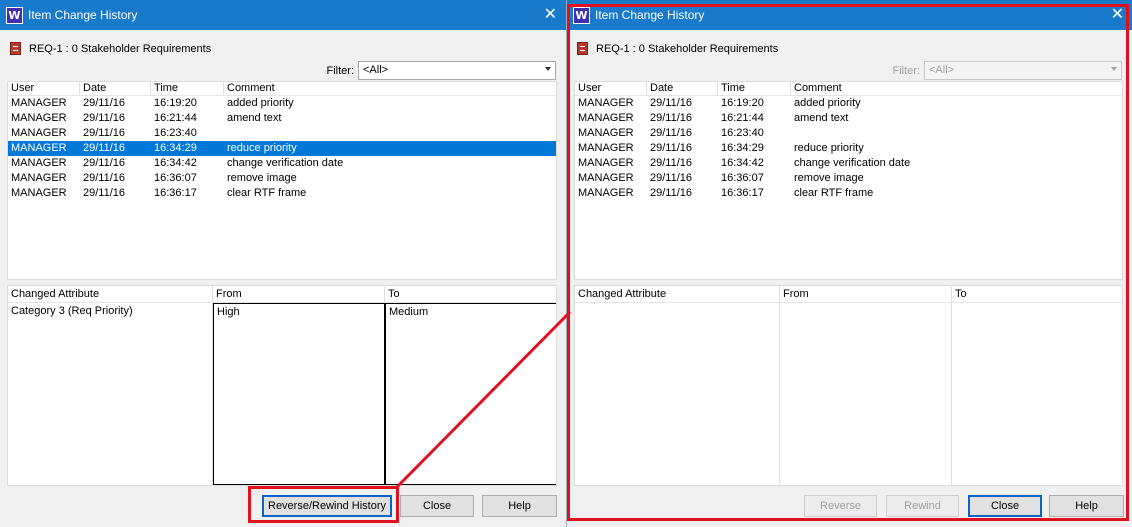  Describe the element at coordinates (120, 48) in the screenshot. I see `requirement-label: REQ-1 : 0 Stakeholder Requirements` at that location.